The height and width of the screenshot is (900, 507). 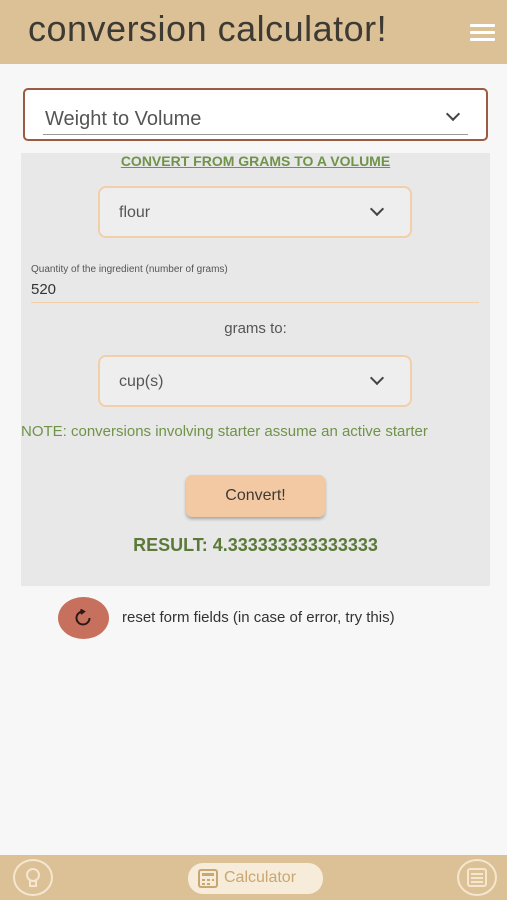 I want to click on conversion-mode-value: Weight to Volume, so click(x=123, y=119).